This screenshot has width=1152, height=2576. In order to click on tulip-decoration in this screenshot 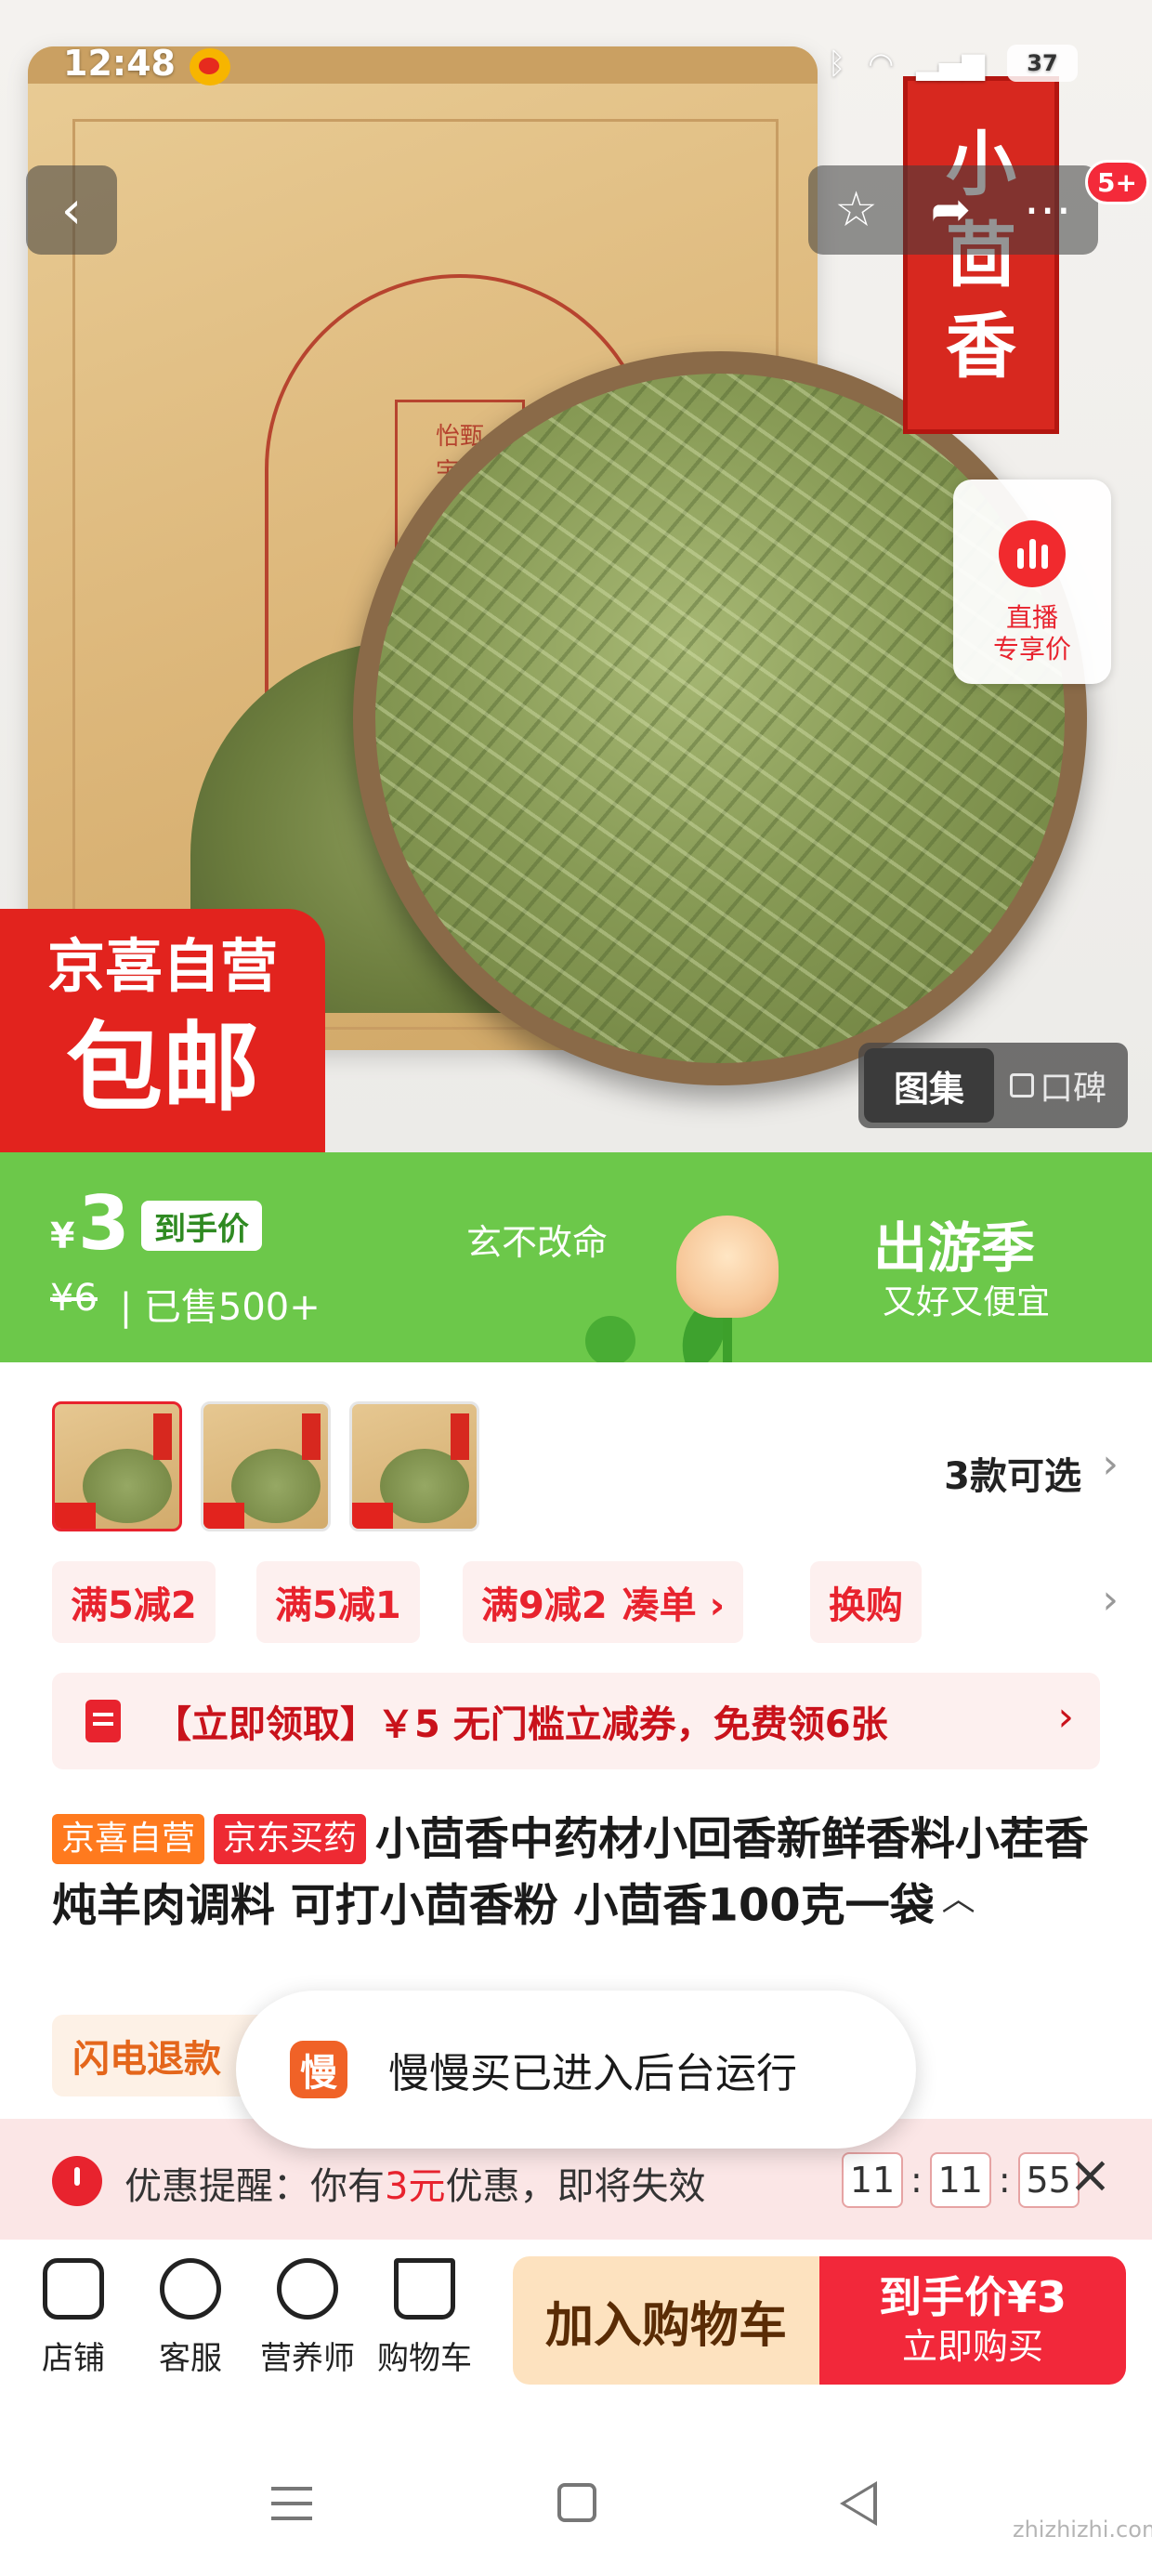, I will do `click(727, 1267)`.